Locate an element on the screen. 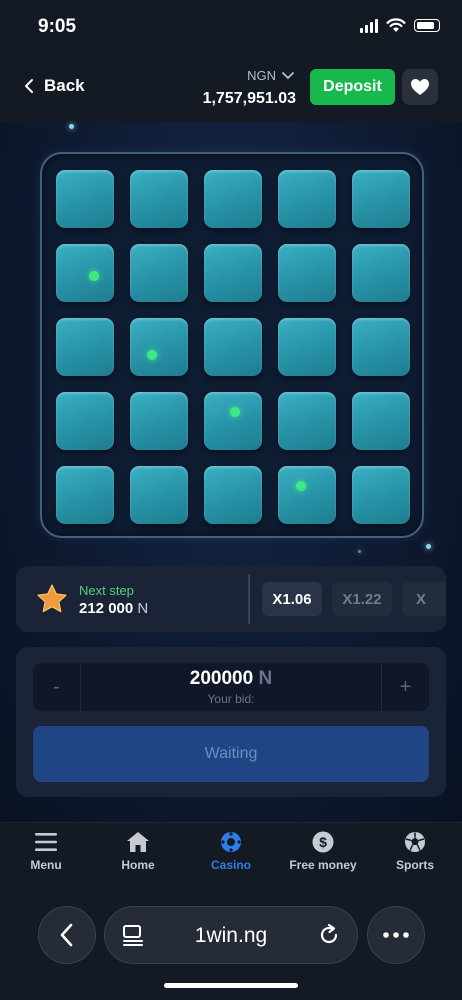  home-indicator is located at coordinates (231, 985).